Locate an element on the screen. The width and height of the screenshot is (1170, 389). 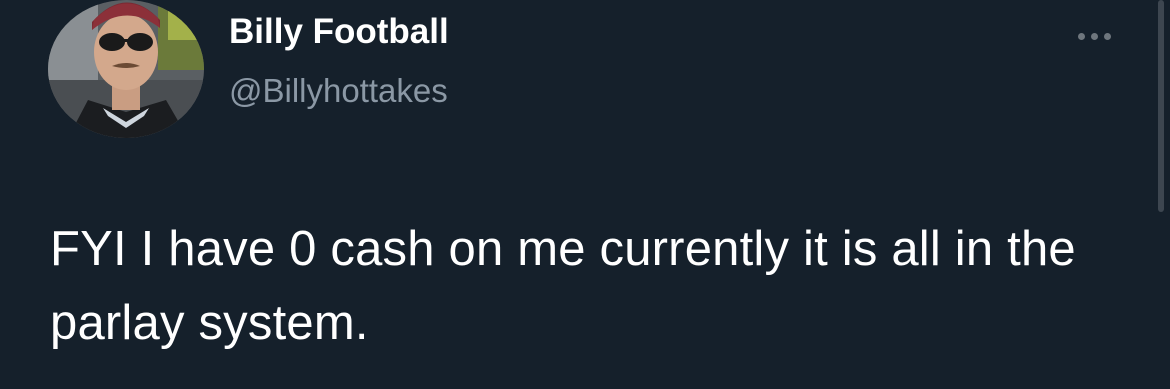
avatar is located at coordinates (126, 69).